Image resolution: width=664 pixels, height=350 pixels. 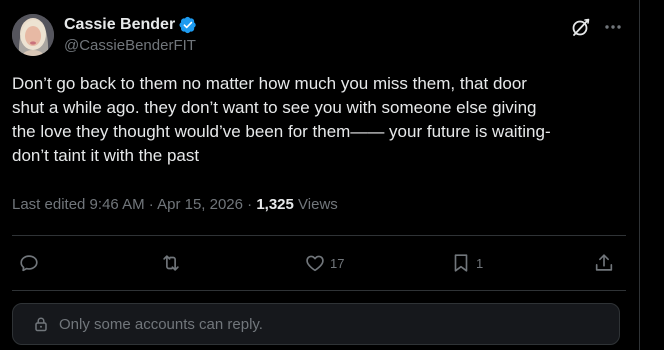 I want to click on tweet-header: Cassie Bender @CassieBenderFIT, so click(x=319, y=35).